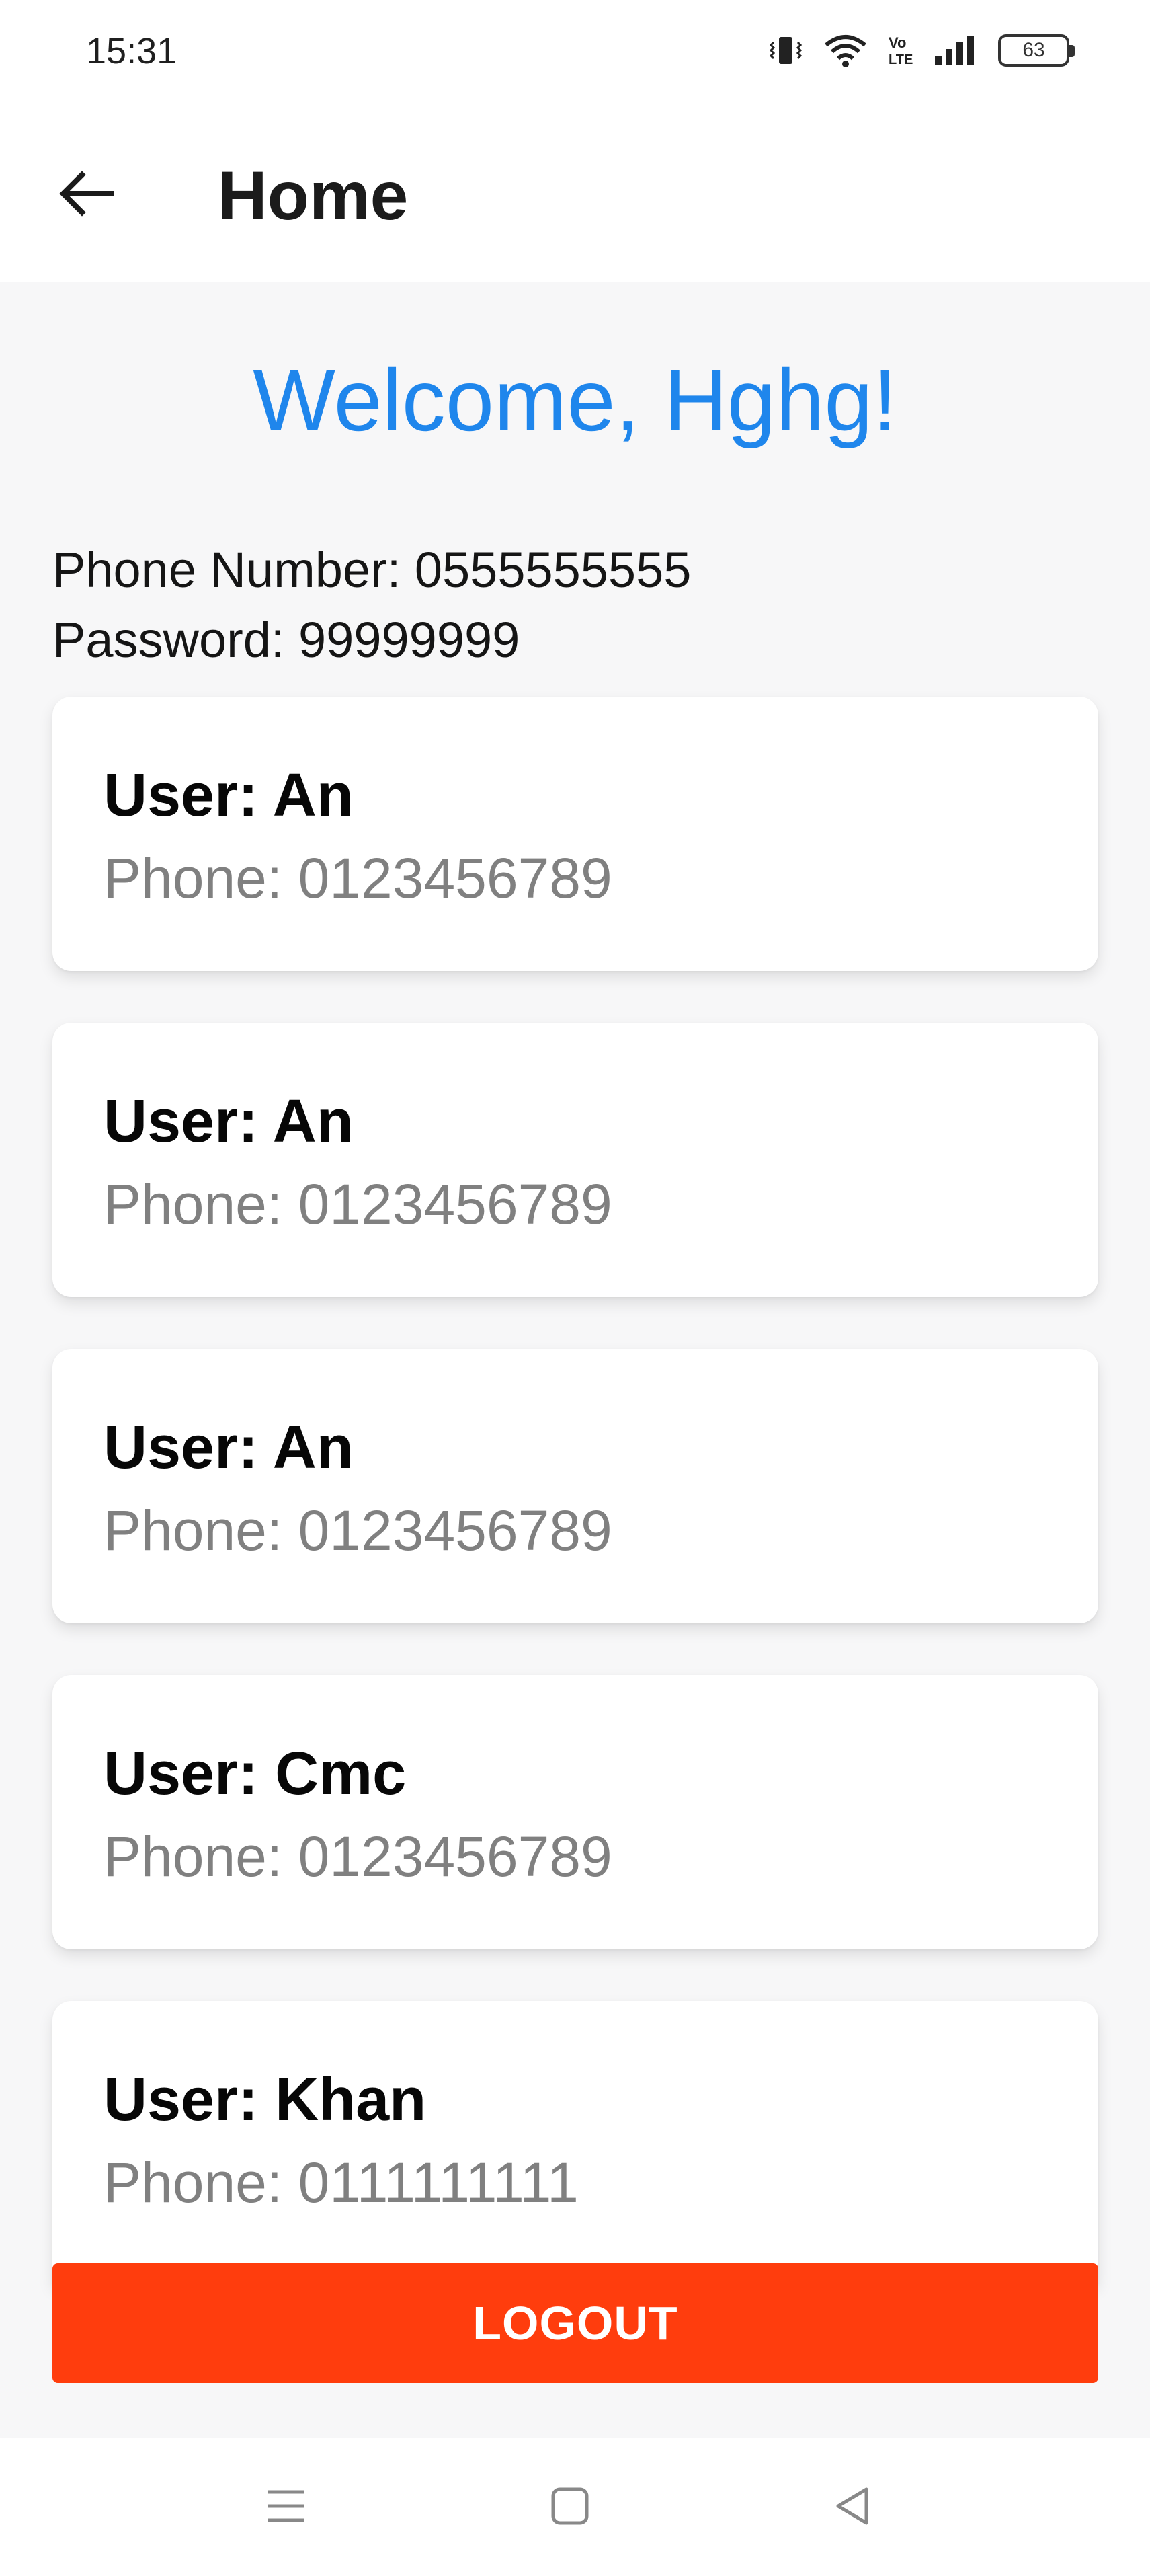 This screenshot has width=1150, height=2576. I want to click on volte-icon: Vo LTE, so click(900, 51).